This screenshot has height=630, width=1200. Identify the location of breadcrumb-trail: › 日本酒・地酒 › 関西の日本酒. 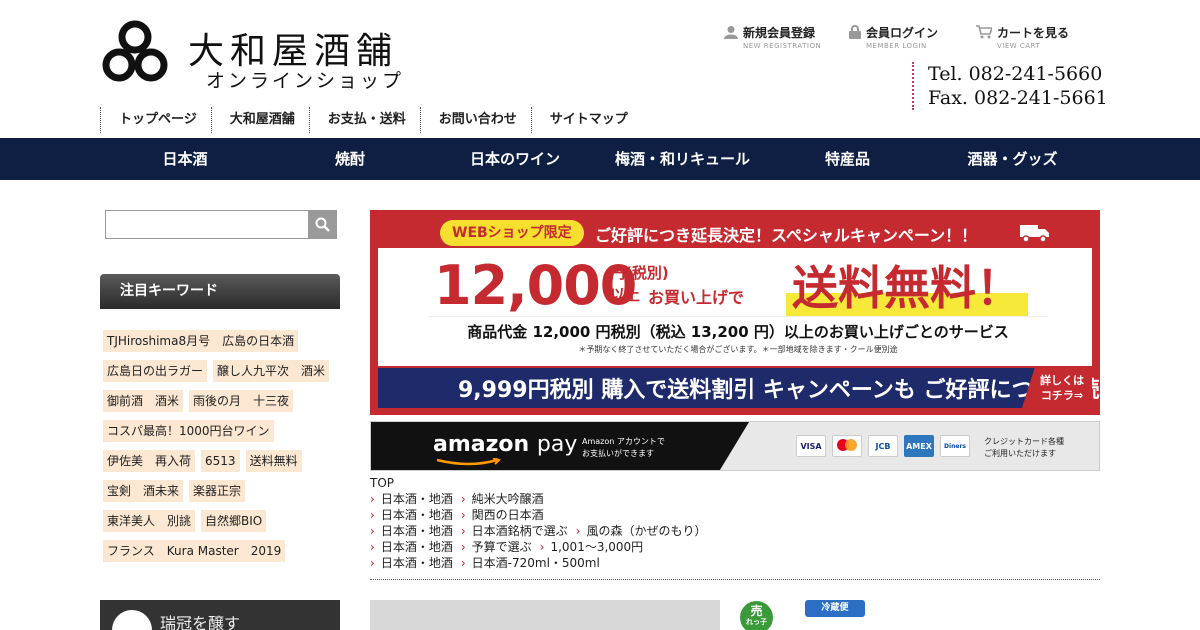
(735, 515).